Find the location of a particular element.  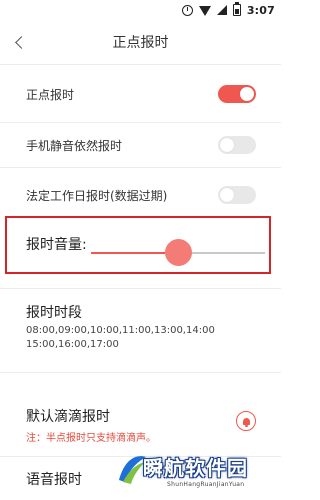

wifi-icon is located at coordinates (204, 11).